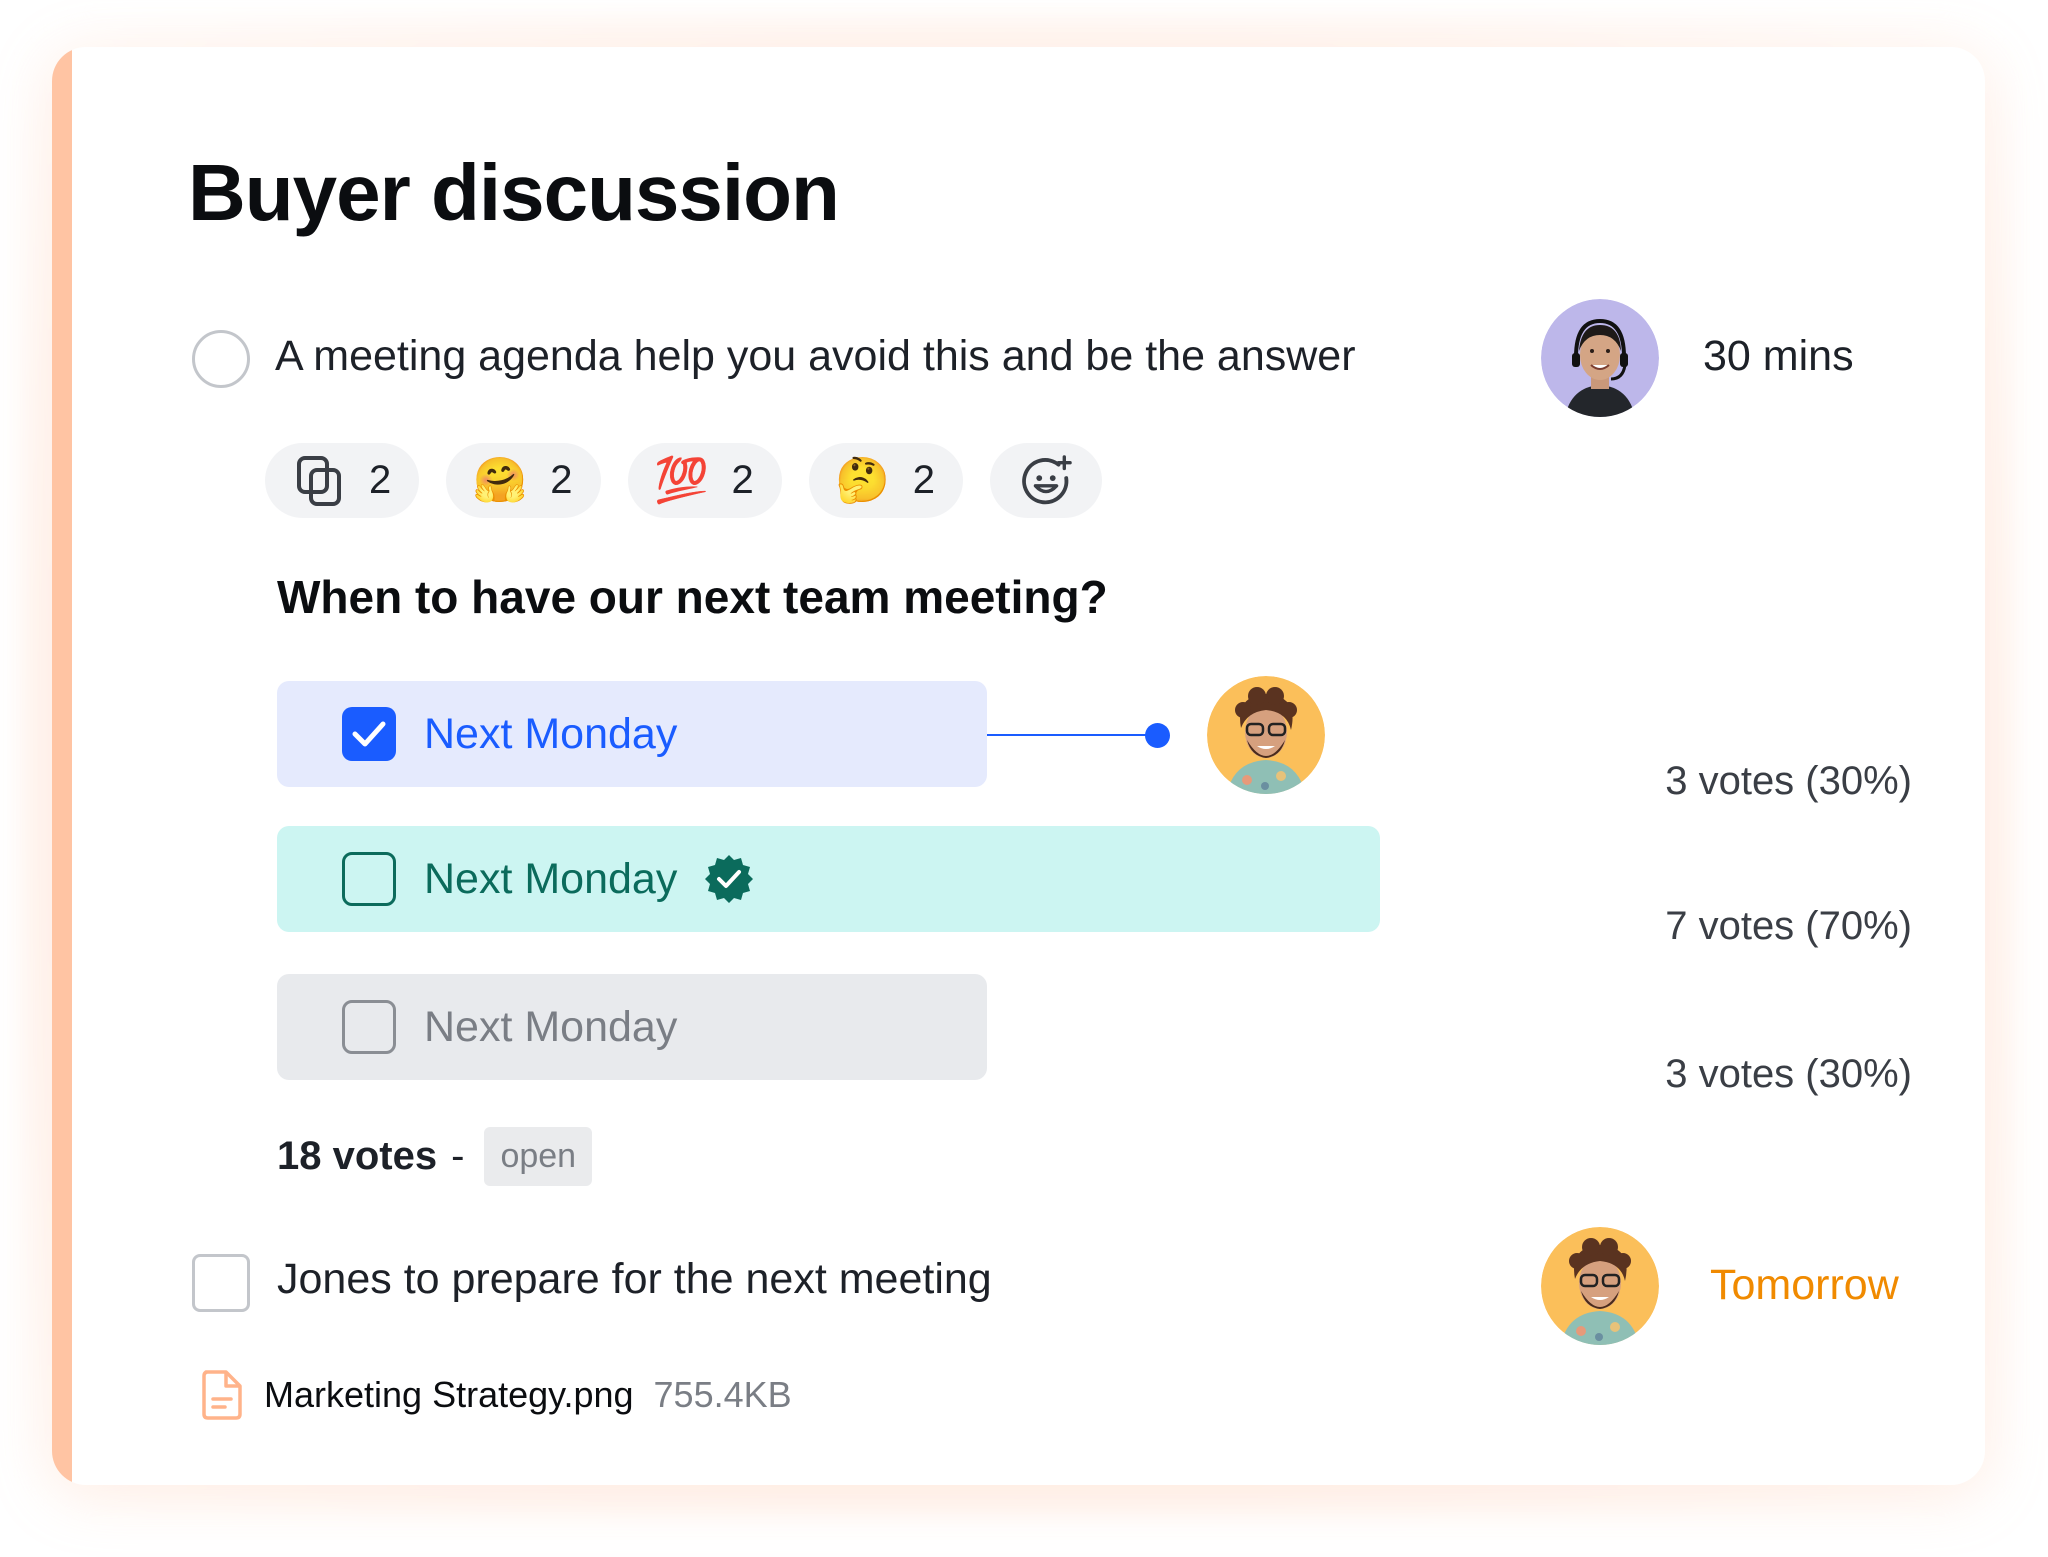 The height and width of the screenshot is (1557, 2048). Describe the element at coordinates (1157, 735) in the screenshot. I see `voter-connector-dot` at that location.